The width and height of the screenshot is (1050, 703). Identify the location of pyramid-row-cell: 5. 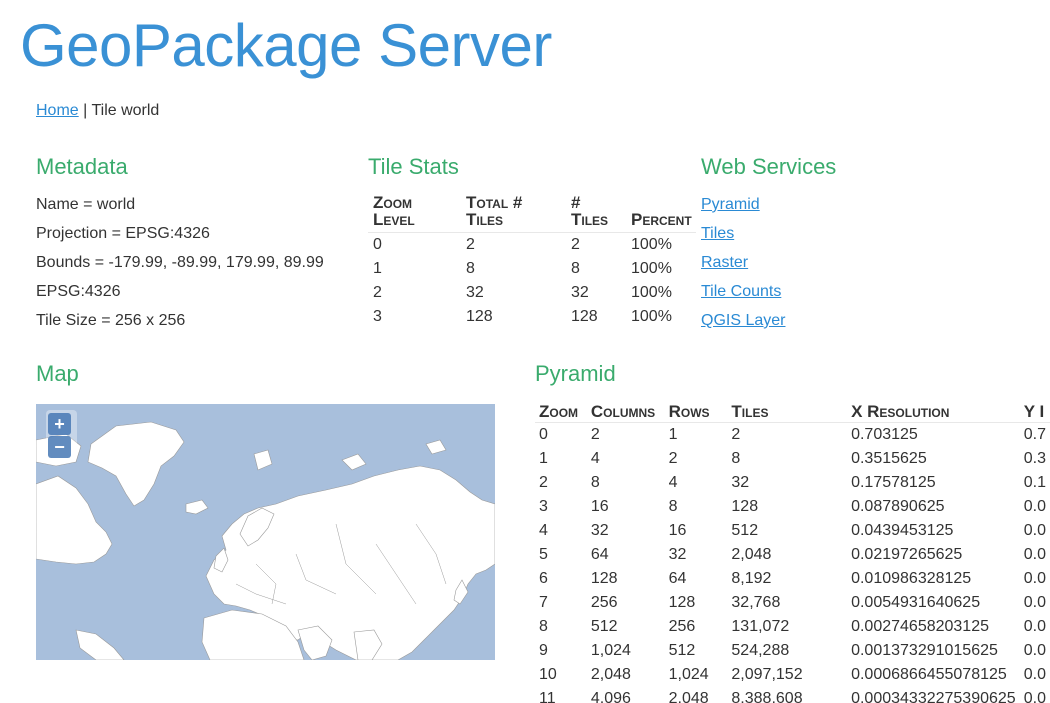
(543, 554).